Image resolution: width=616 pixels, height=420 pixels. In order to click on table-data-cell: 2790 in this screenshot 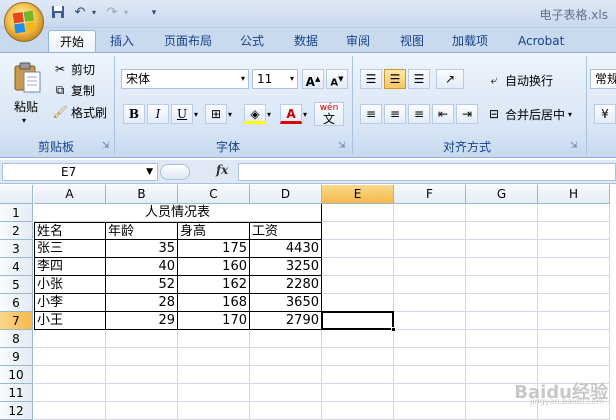, I will do `click(286, 321)`.